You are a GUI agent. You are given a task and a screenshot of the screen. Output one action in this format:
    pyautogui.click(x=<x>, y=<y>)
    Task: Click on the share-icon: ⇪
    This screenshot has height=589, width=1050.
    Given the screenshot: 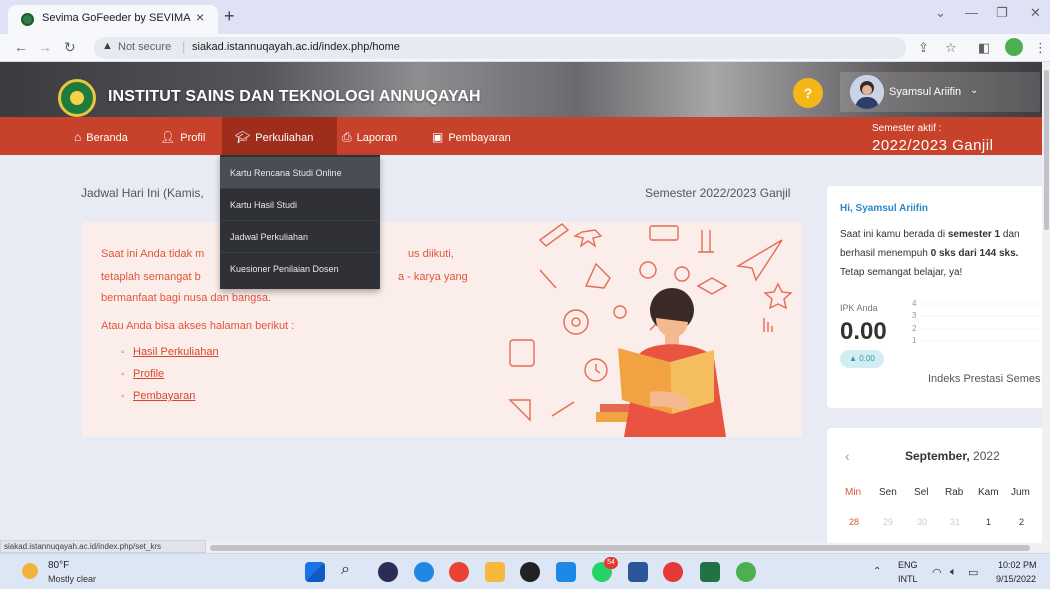 What is the action you would take?
    pyautogui.click(x=923, y=48)
    